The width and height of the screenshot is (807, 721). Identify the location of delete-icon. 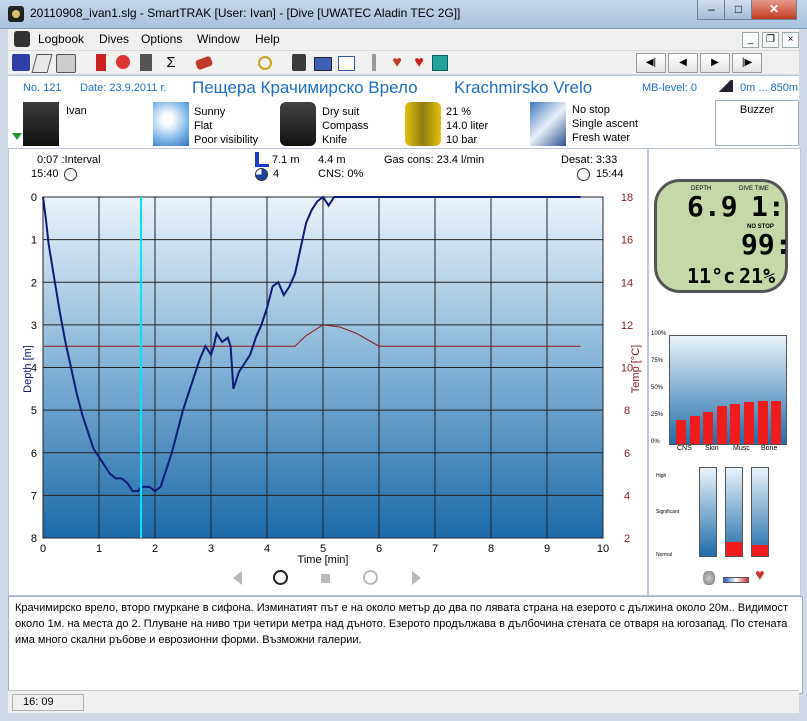
(123, 62).